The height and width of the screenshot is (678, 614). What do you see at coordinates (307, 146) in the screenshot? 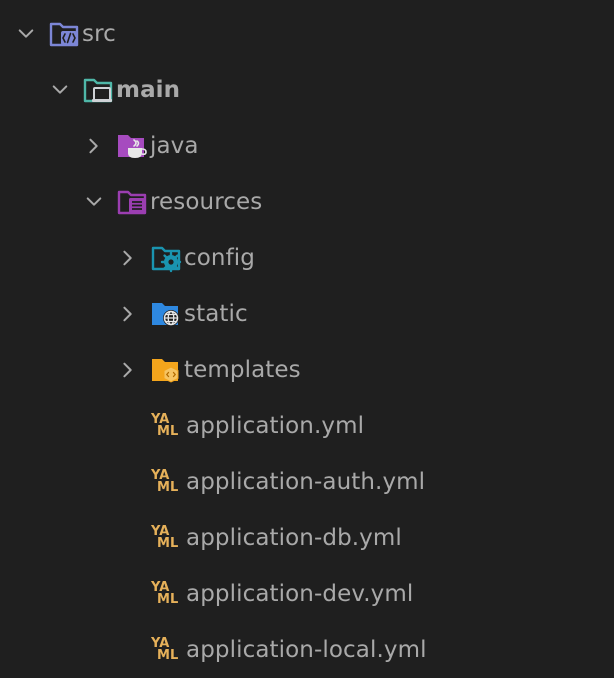
I see `tree-item-java: java` at bounding box center [307, 146].